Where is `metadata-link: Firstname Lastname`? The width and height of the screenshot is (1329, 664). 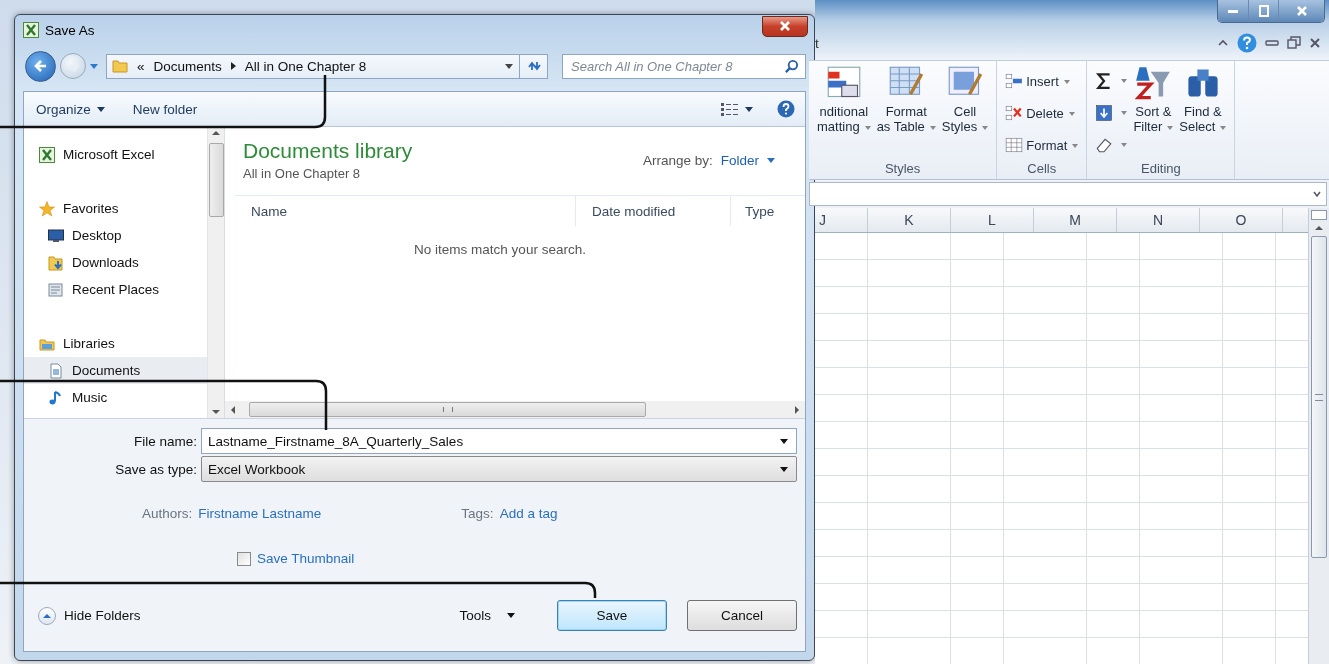 metadata-link: Firstname Lastname is located at coordinates (260, 513).